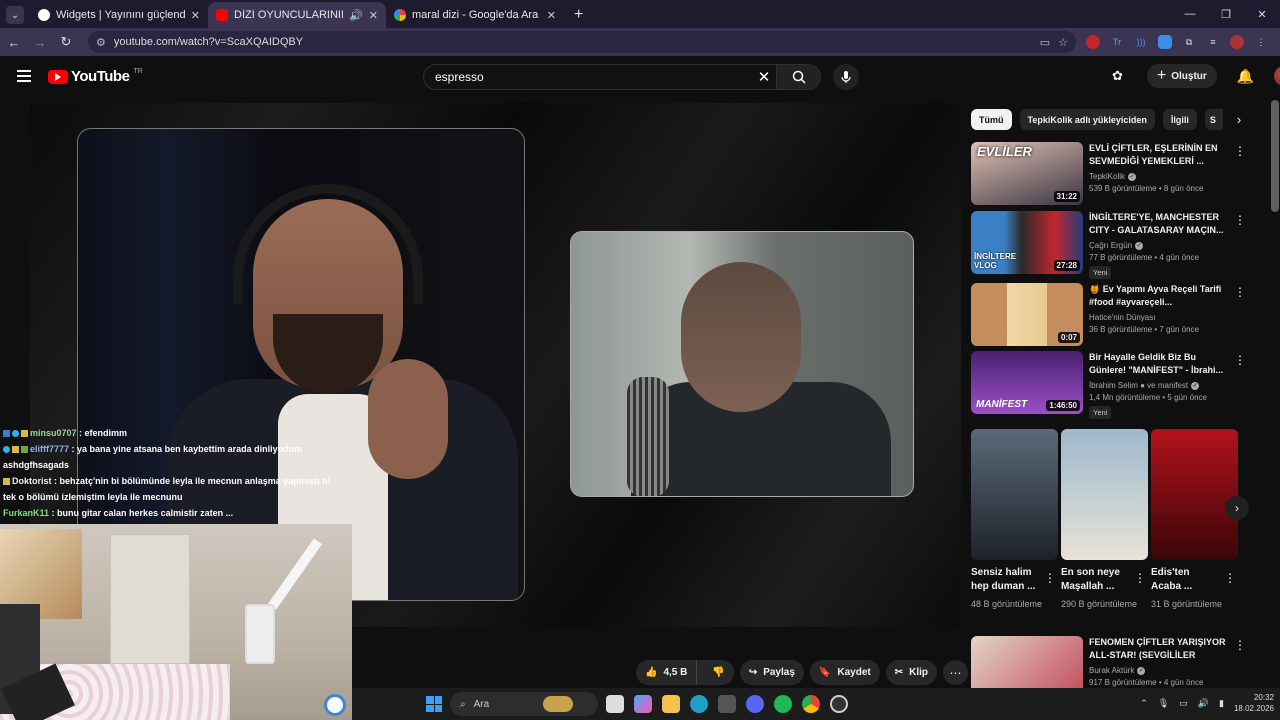  What do you see at coordinates (15, 15) in the screenshot?
I see `tab-search-icon: ⌄` at bounding box center [15, 15].